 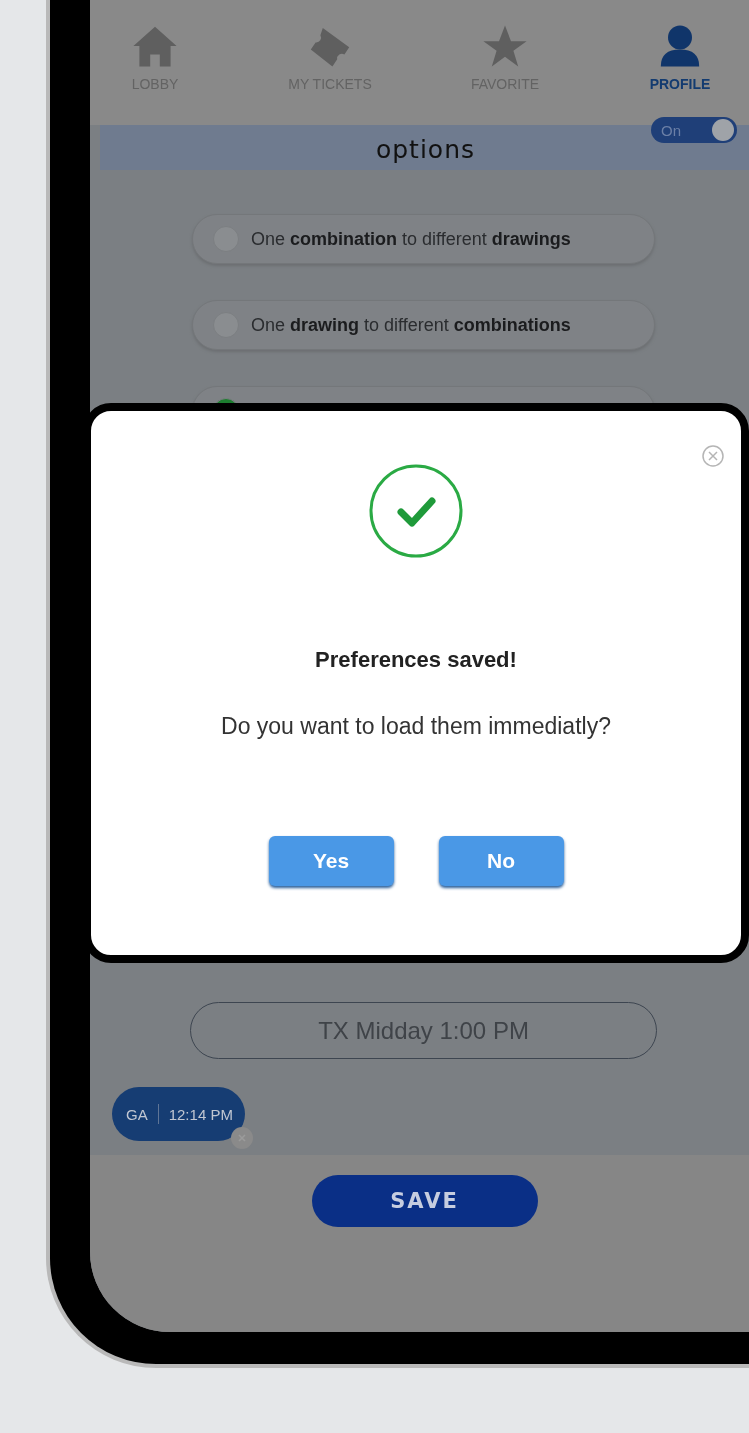 I want to click on option-label: One combination to different drawings, so click(x=411, y=239).